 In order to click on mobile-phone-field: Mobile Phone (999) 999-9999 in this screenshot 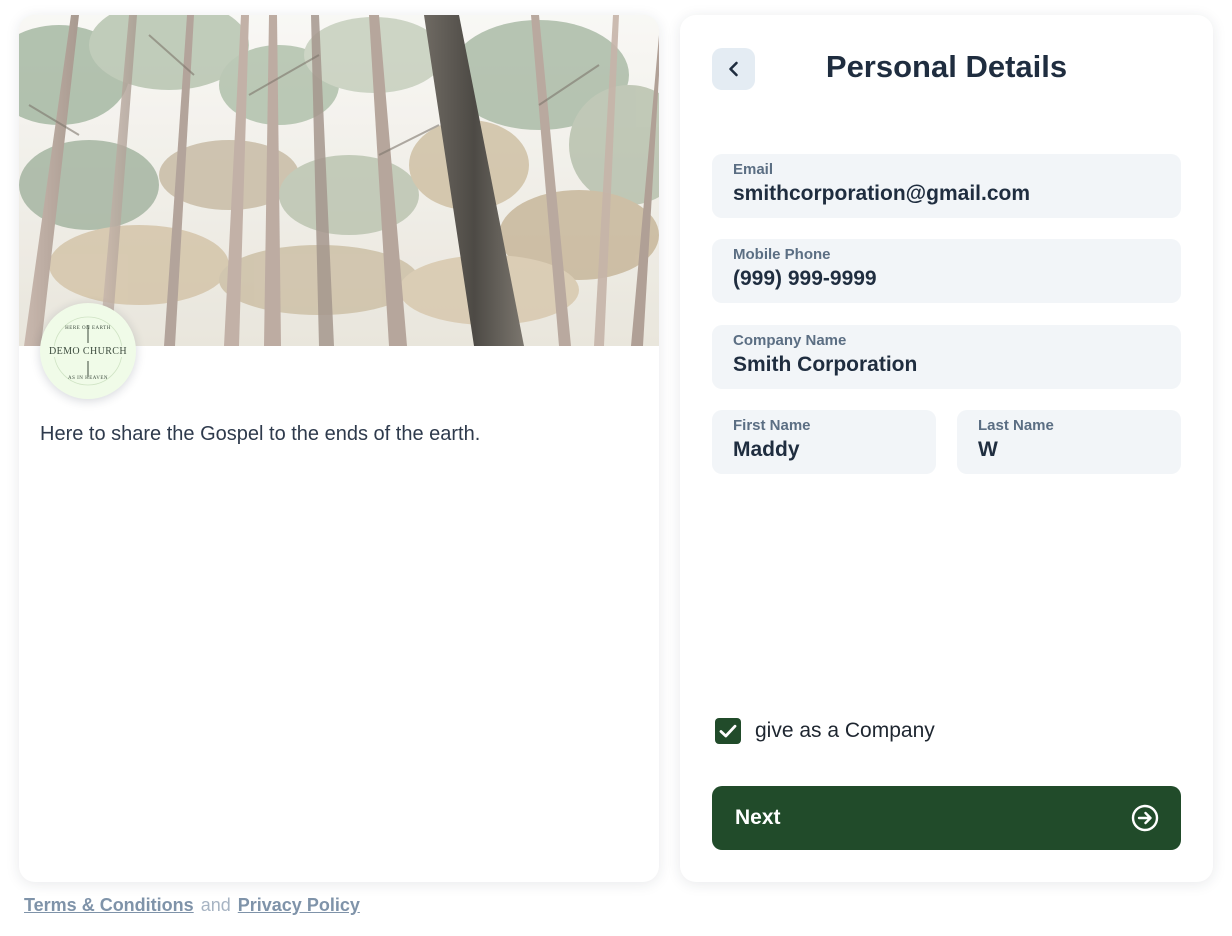, I will do `click(946, 271)`.